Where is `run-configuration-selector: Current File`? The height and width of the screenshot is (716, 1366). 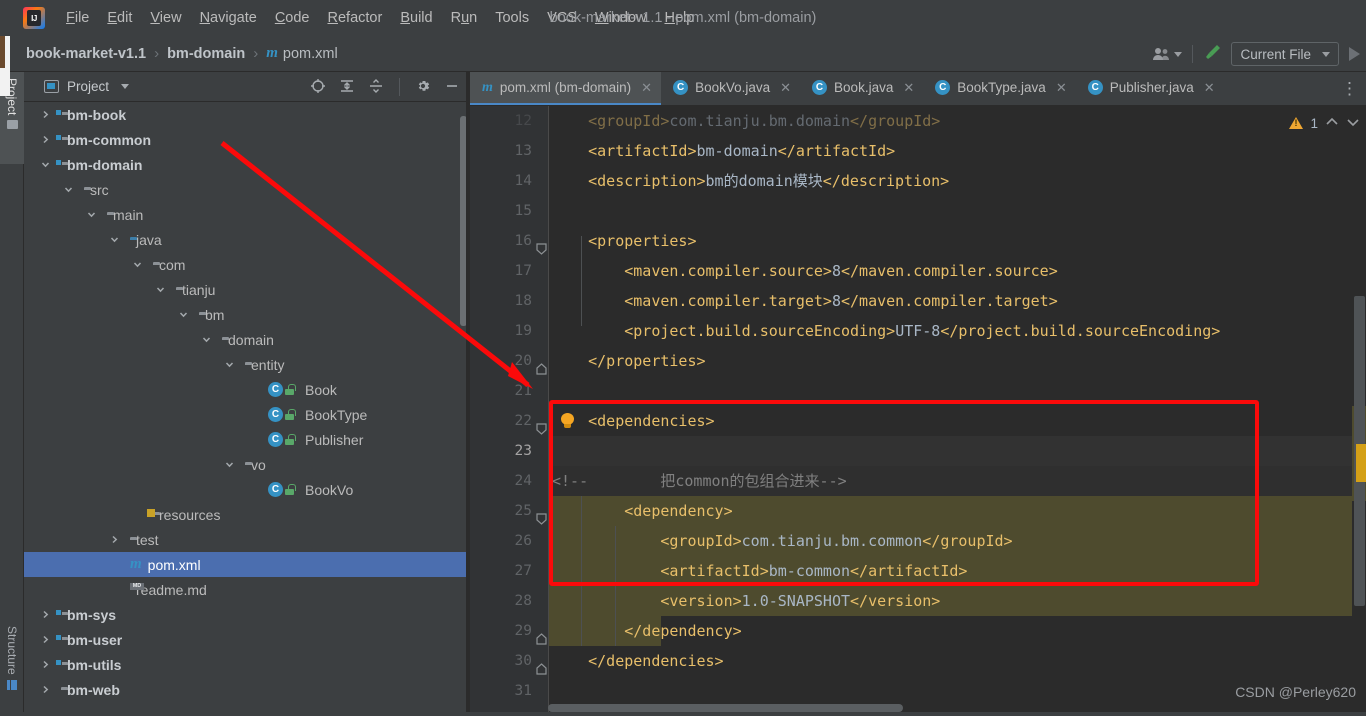 run-configuration-selector: Current File is located at coordinates (1285, 54).